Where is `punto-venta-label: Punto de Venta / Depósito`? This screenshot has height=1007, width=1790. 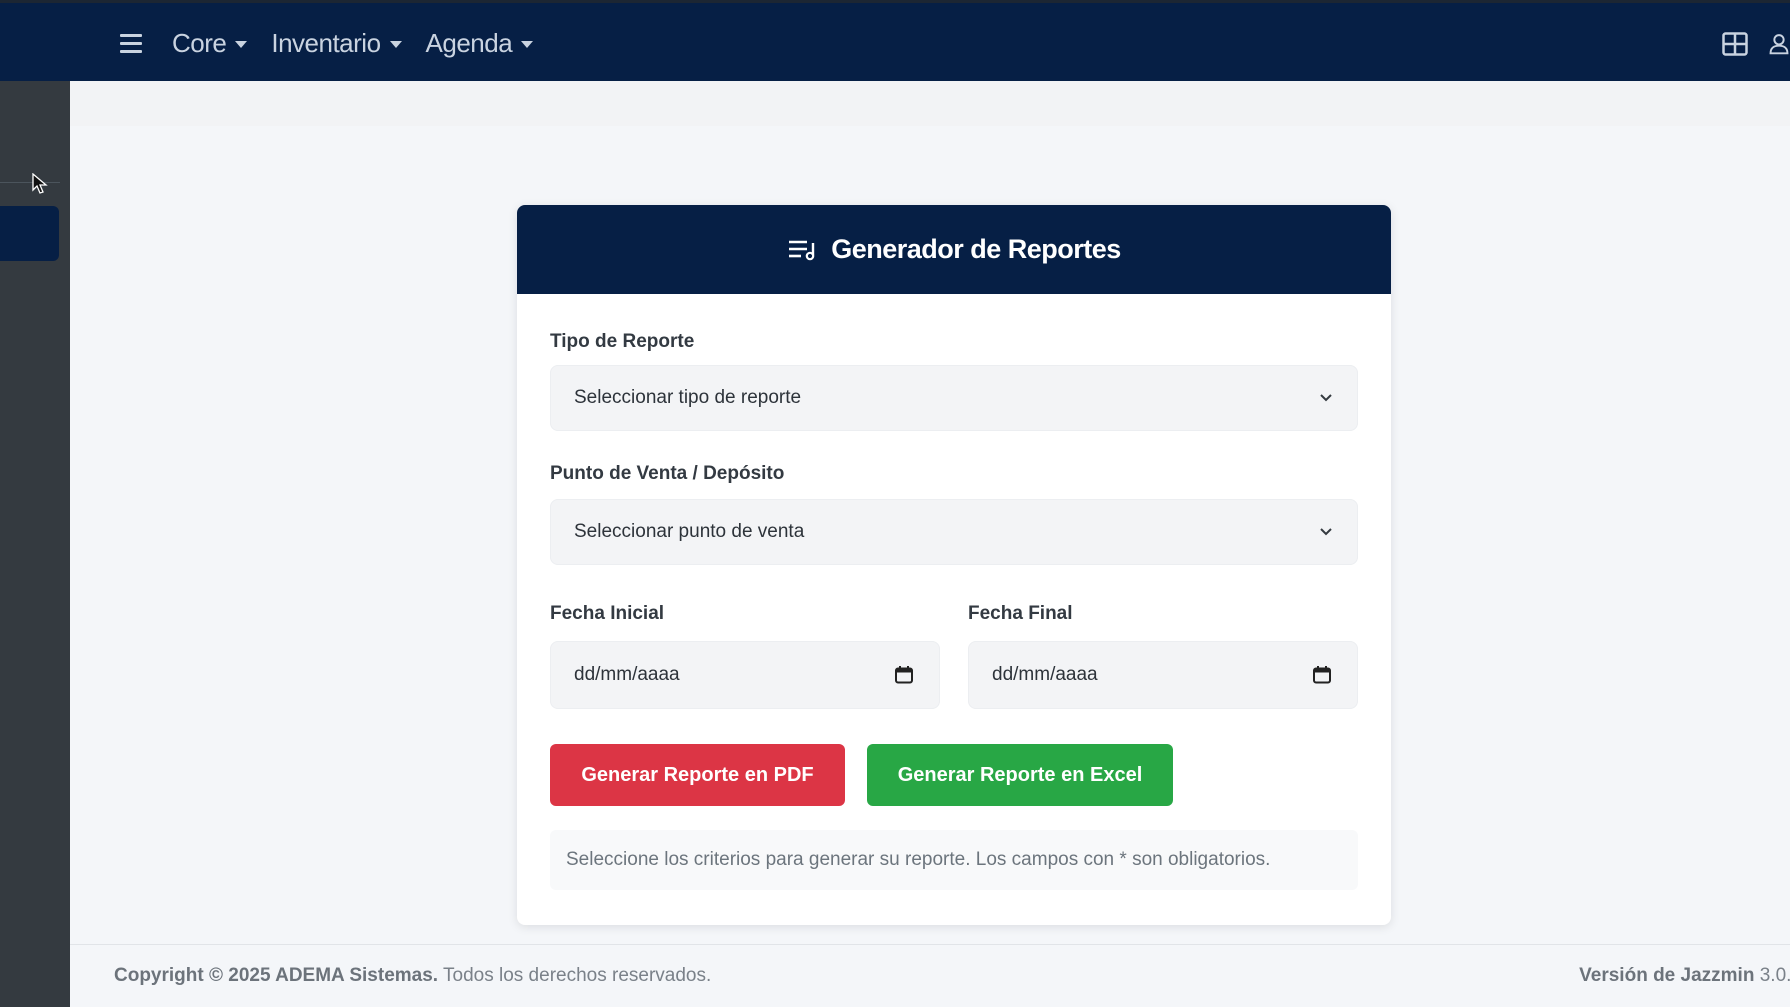 punto-venta-label: Punto de Venta / Depósito is located at coordinates (667, 473).